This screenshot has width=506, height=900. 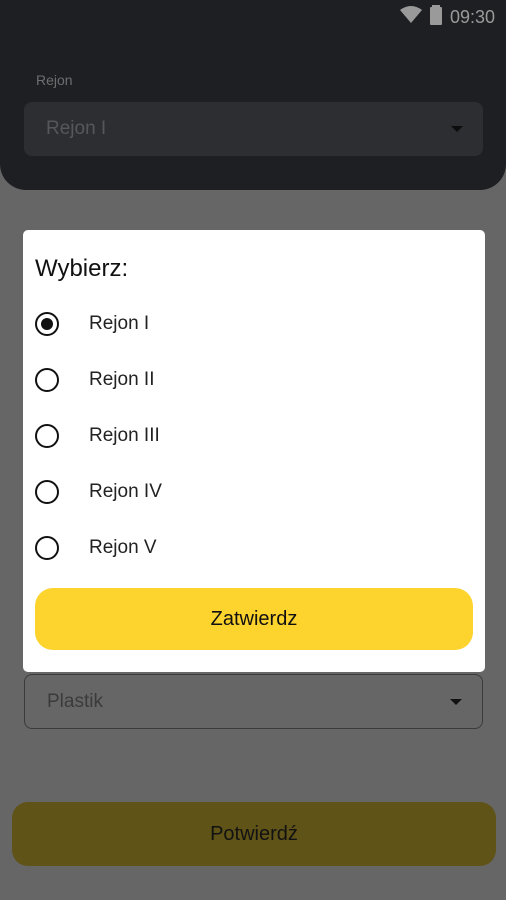 I want to click on option-rejon-2: Rejon II, so click(x=245, y=380).